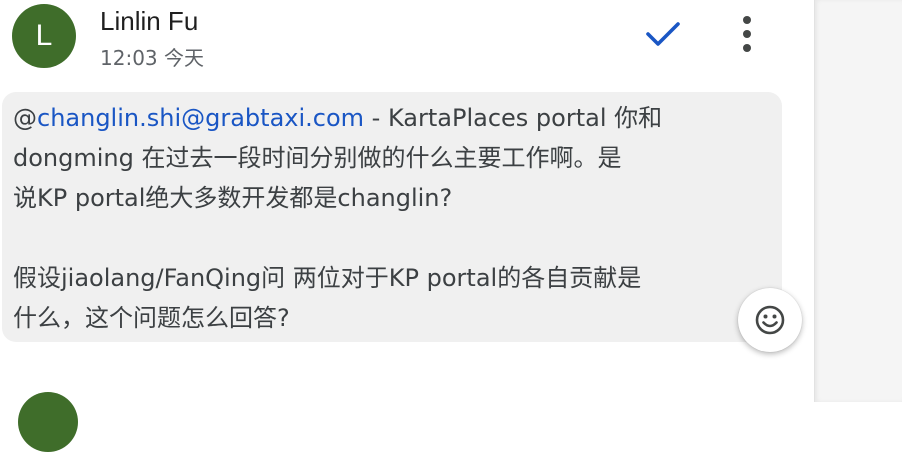  I want to click on sender-name: Linlin Fu, so click(149, 21).